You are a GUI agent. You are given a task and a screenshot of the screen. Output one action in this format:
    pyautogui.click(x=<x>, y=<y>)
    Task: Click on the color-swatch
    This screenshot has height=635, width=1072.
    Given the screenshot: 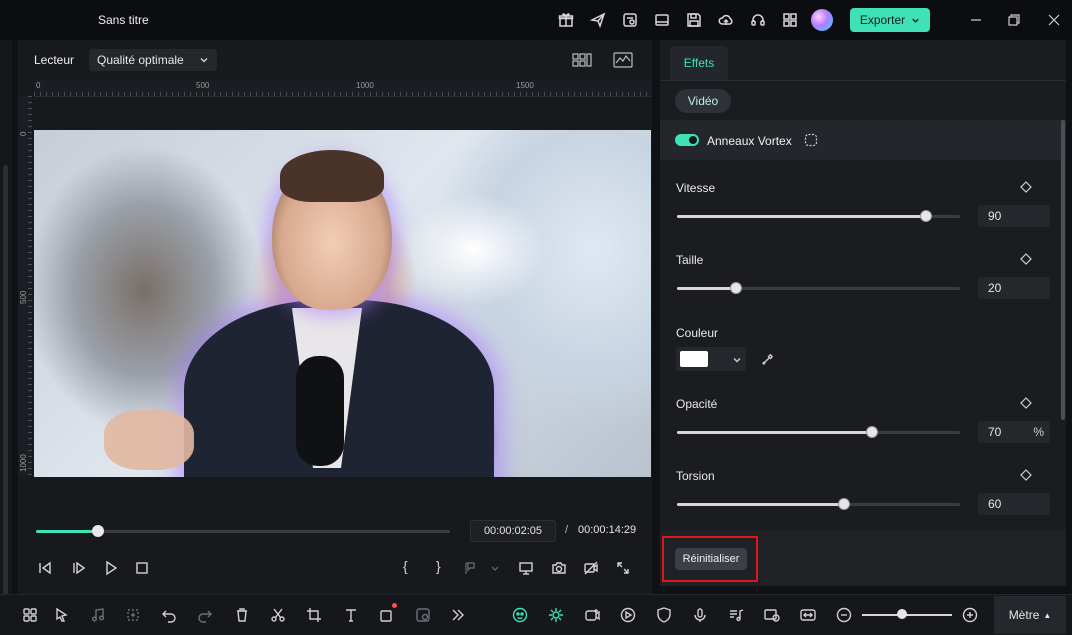 What is the action you would take?
    pyautogui.click(x=694, y=359)
    